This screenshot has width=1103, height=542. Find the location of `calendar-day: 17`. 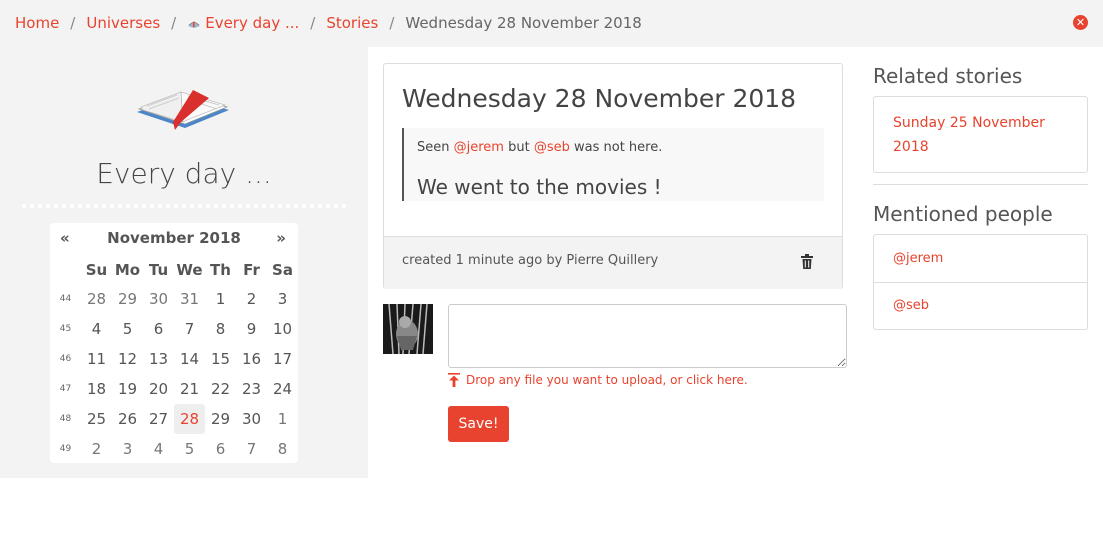

calendar-day: 17 is located at coordinates (282, 359).